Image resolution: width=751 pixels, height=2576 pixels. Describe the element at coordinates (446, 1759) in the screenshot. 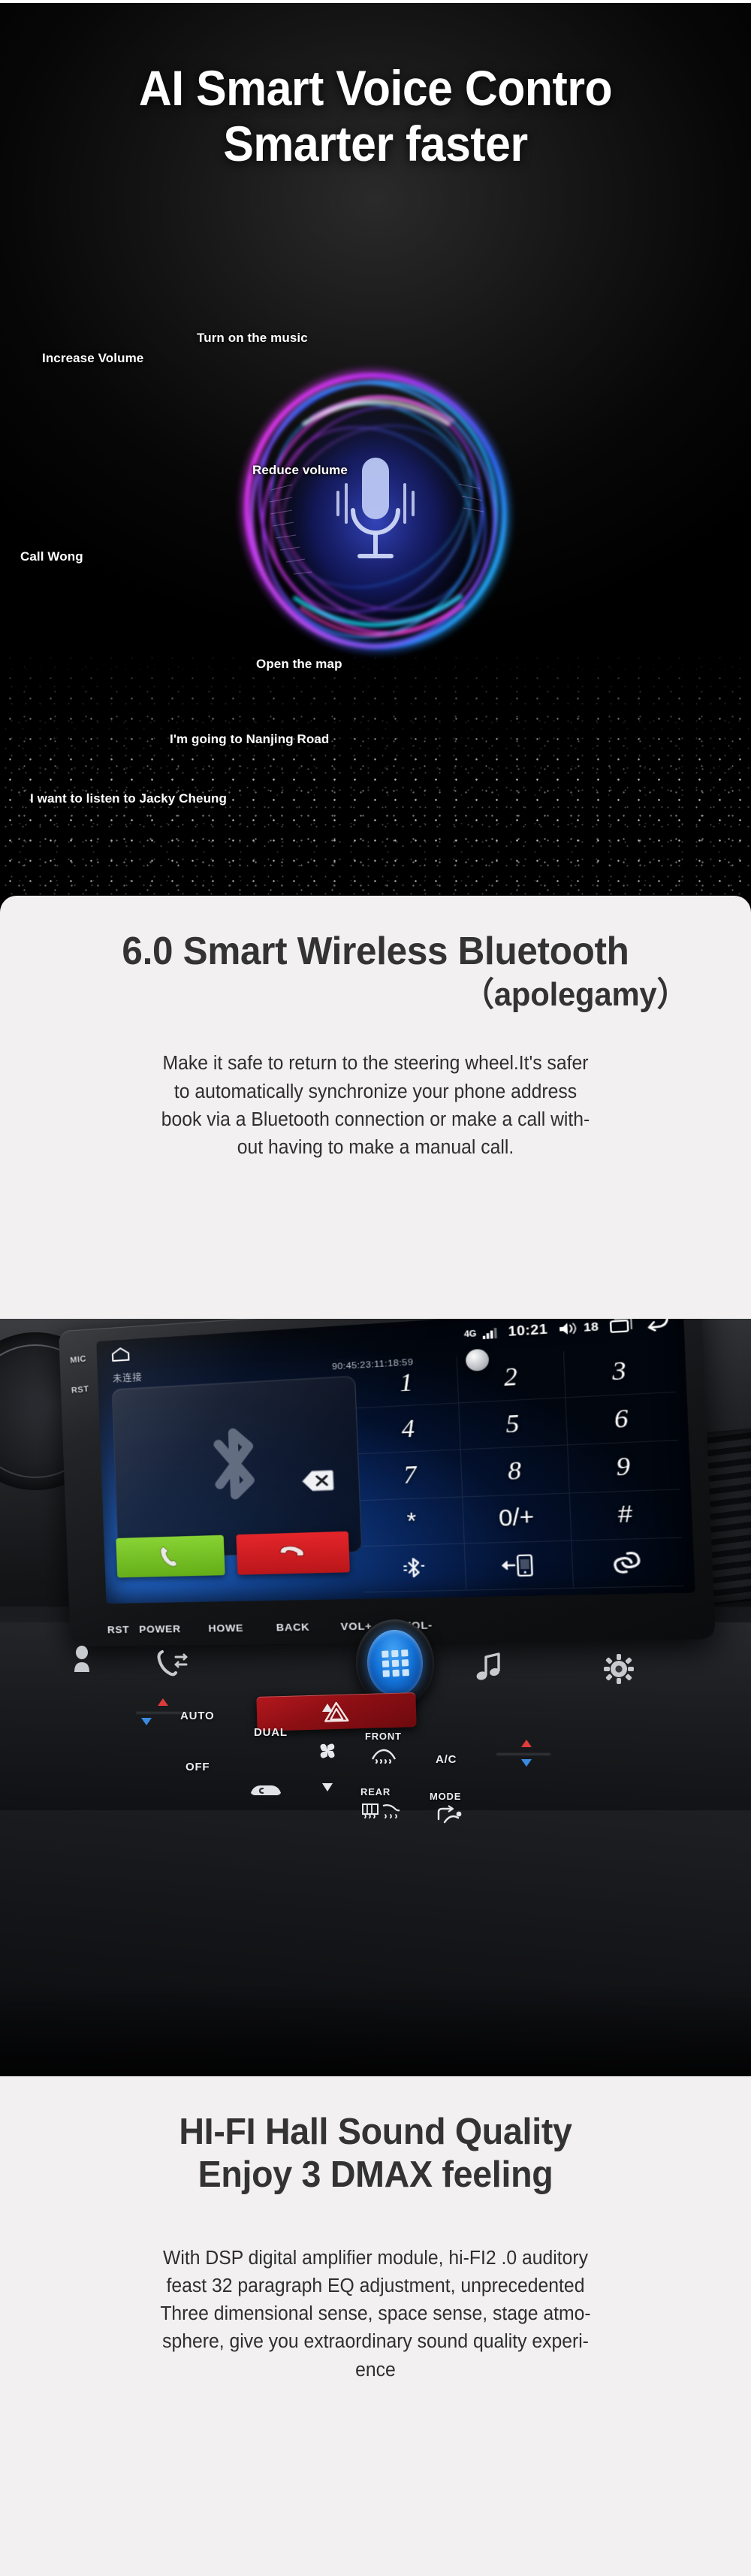

I see `climate-ac-button: A/C` at that location.